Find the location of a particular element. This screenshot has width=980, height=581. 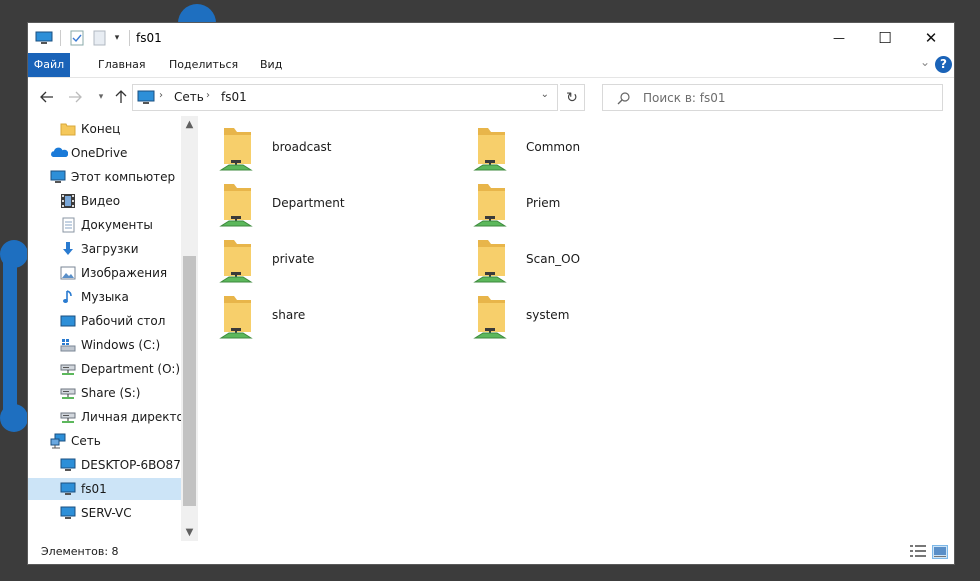

tab-view: Вид is located at coordinates (271, 65).